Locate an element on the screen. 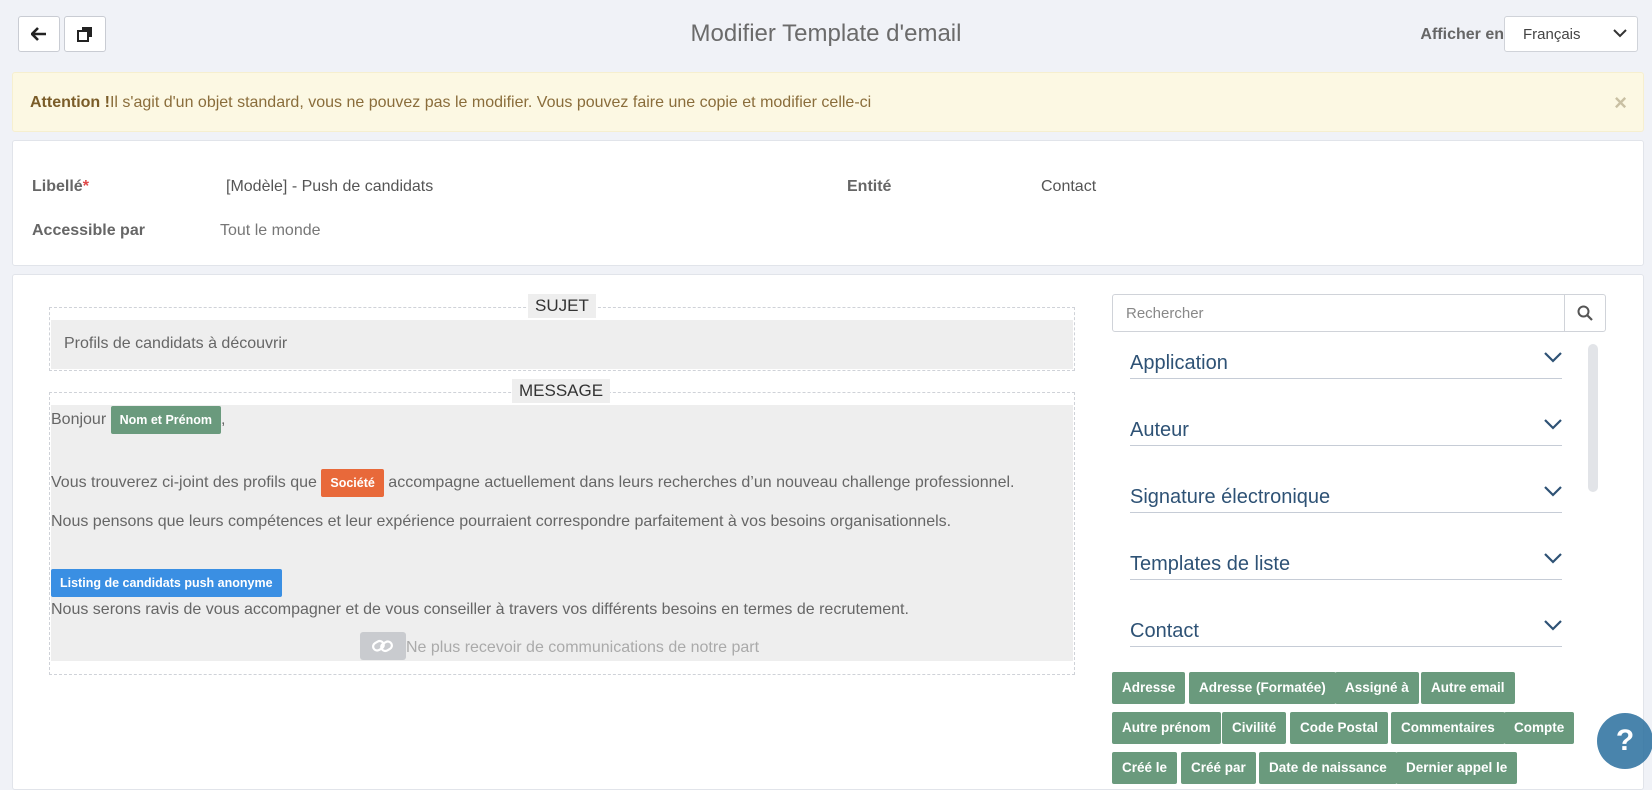 The width and height of the screenshot is (1652, 790). link-button is located at coordinates (383, 646).